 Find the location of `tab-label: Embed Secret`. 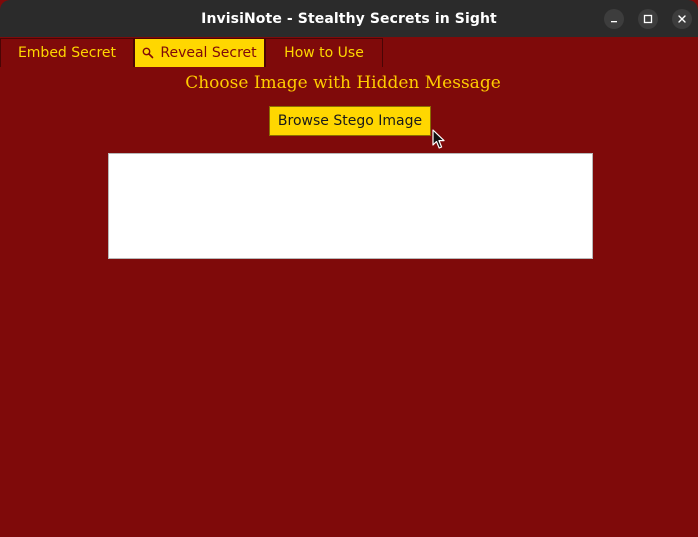

tab-label: Embed Secret is located at coordinates (67, 53).